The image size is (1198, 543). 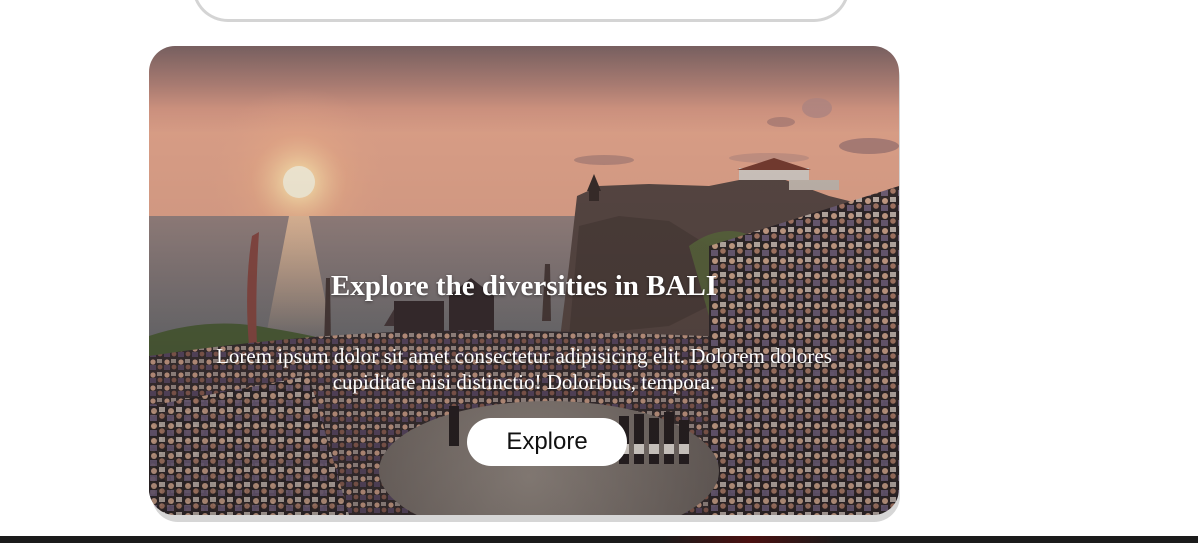 I want to click on hero-title: Explore the diversities in BALI, so click(x=524, y=286).